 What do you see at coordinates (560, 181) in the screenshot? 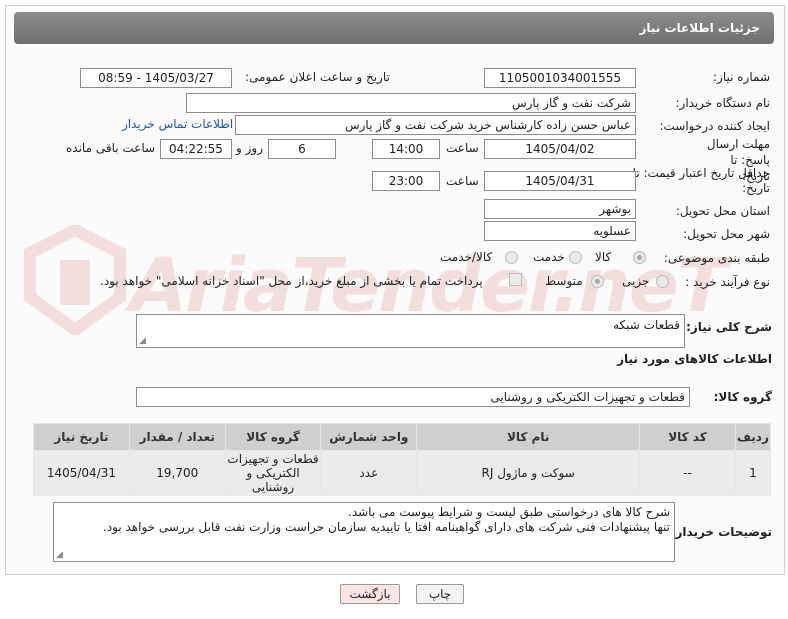
I see `validity-date-field: 1405/04/31` at bounding box center [560, 181].